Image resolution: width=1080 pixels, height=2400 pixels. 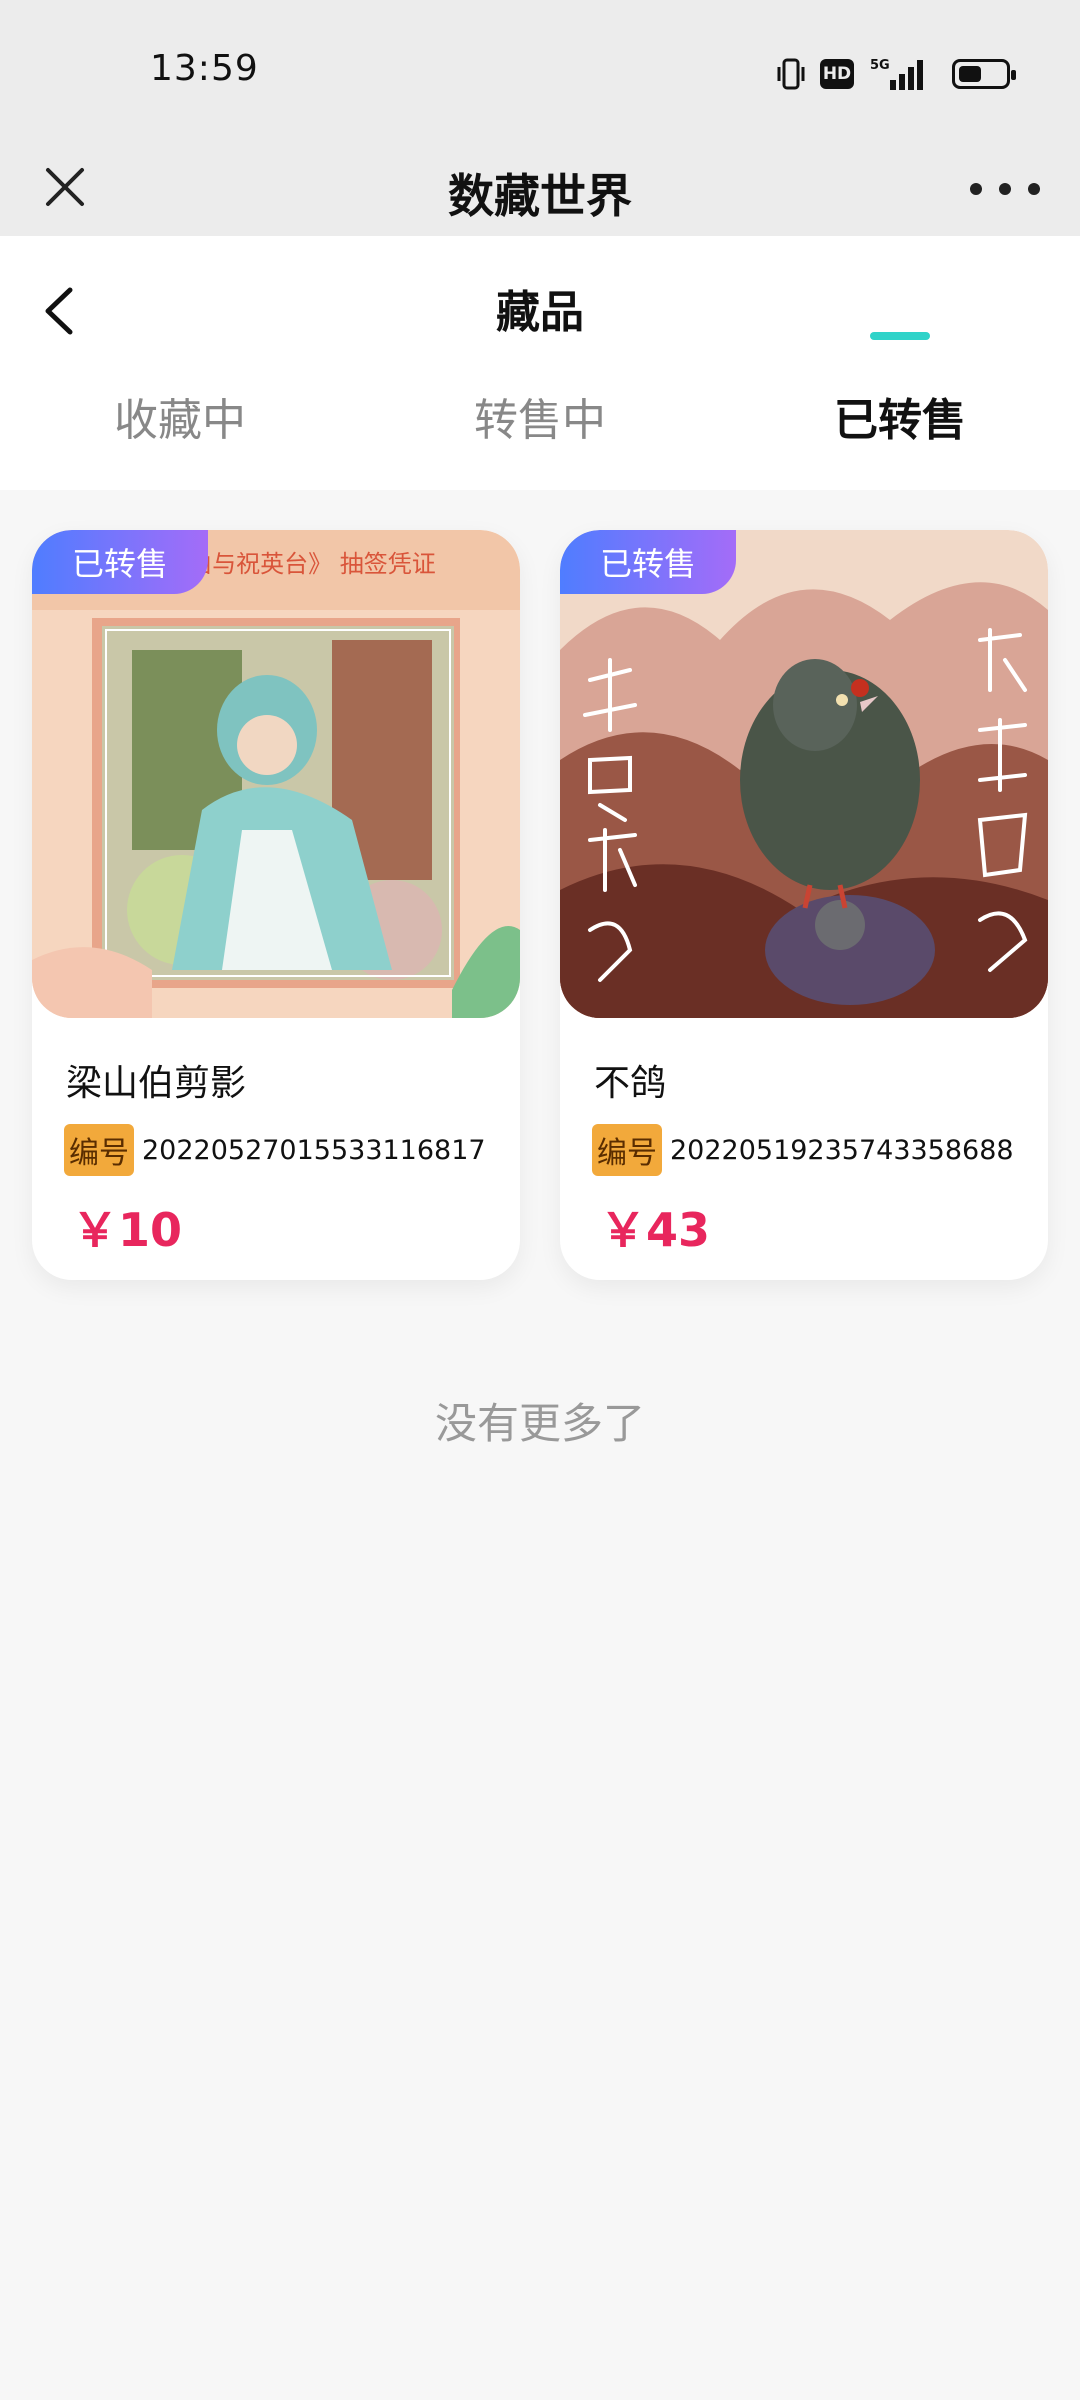 I want to click on card-id-row: 编号 20220519235743358688, so click(x=803, y=1150).